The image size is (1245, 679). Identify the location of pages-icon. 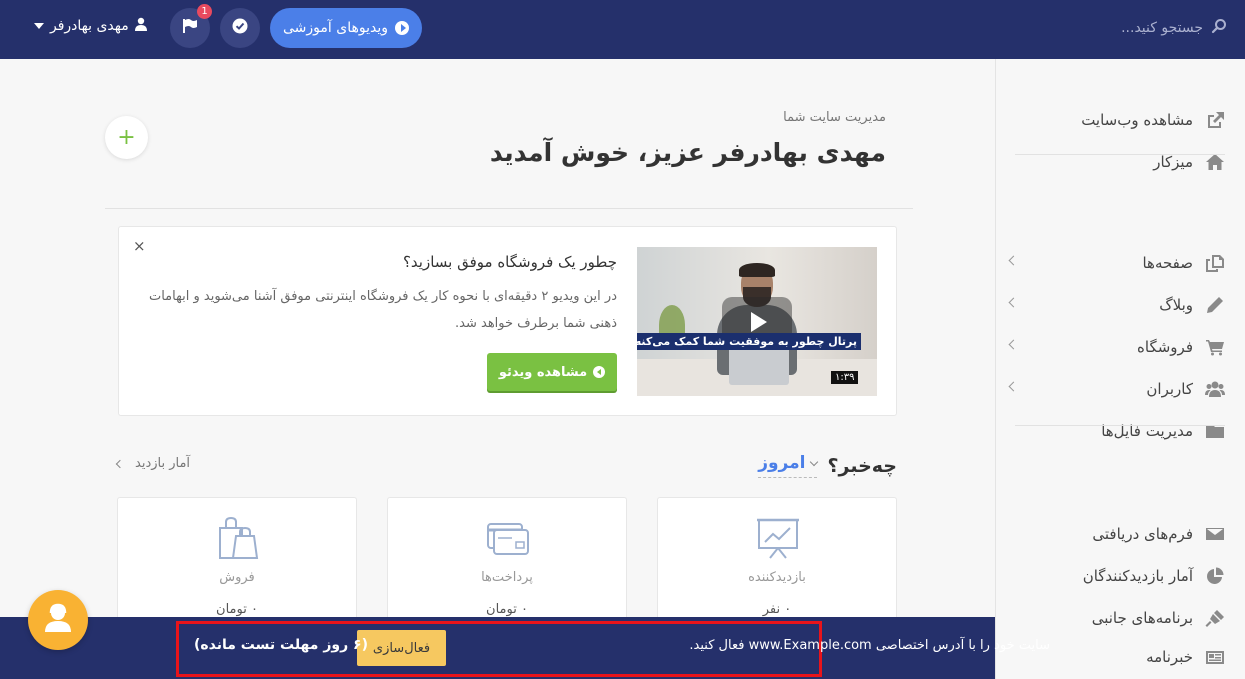
(1215, 263).